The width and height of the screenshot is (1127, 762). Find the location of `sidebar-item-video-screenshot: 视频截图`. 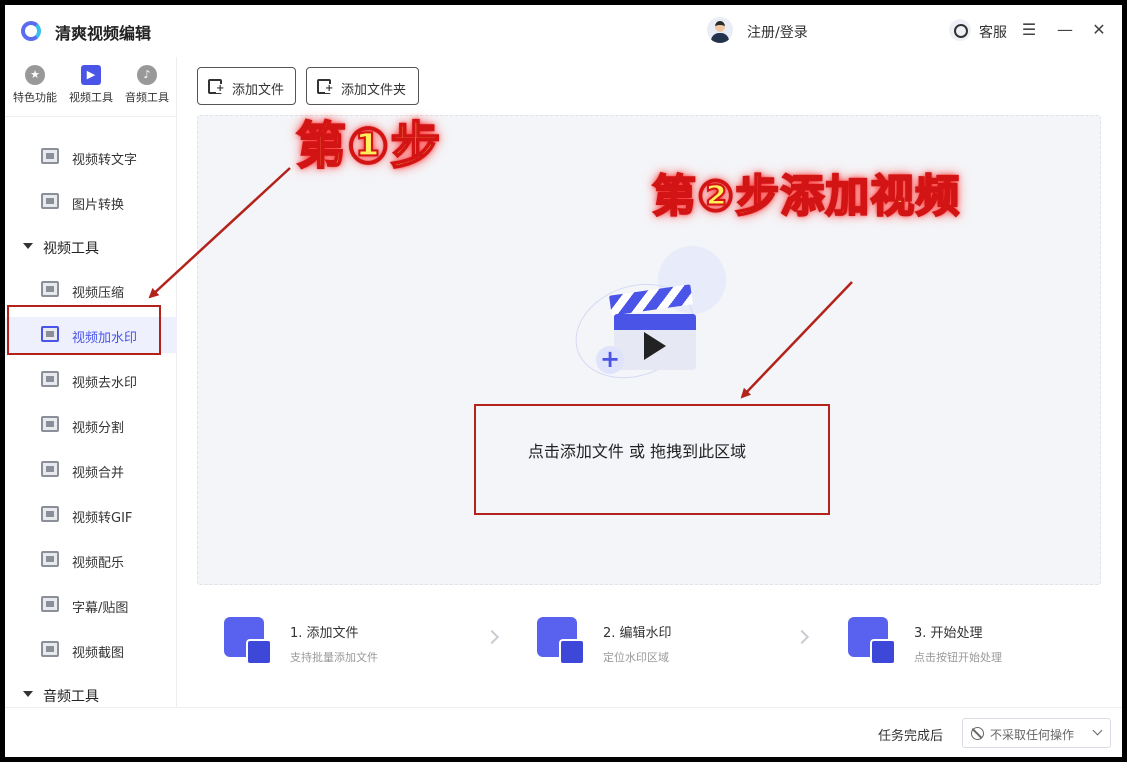

sidebar-item-video-screenshot: 视频截图 is located at coordinates (91, 650).